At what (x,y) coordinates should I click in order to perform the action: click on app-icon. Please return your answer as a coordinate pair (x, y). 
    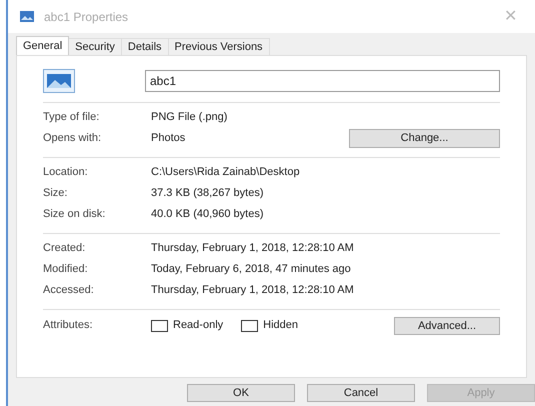
    Looking at the image, I should click on (27, 16).